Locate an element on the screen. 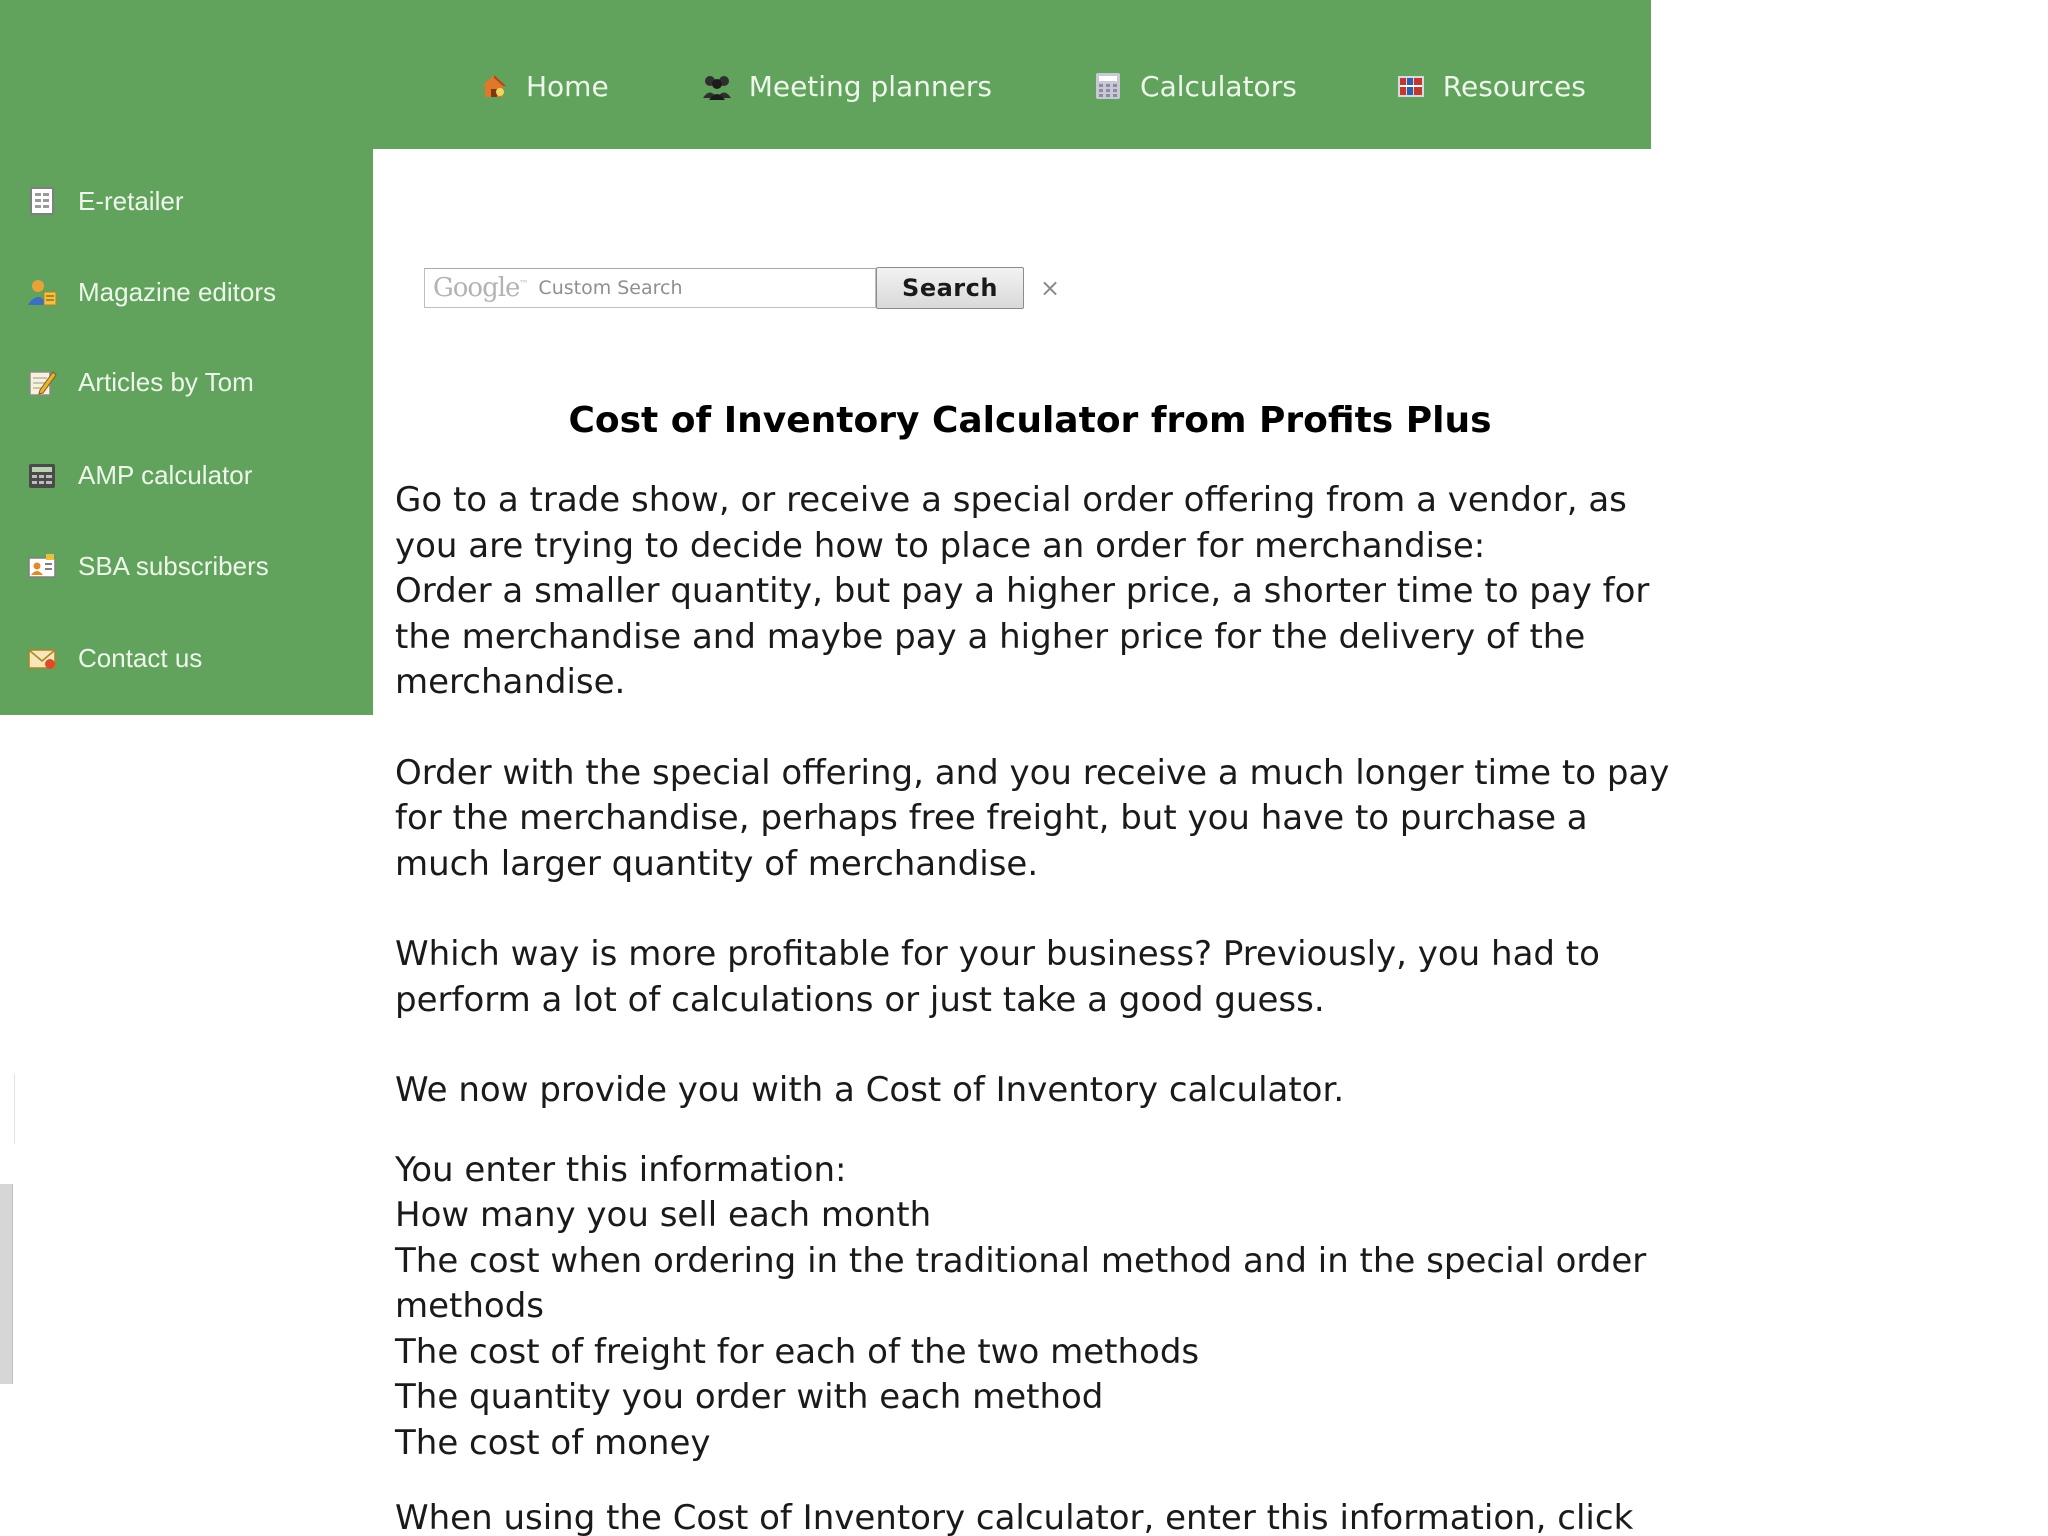 This screenshot has width=2048, height=1536. nav-item-label: Calculators is located at coordinates (1218, 86).